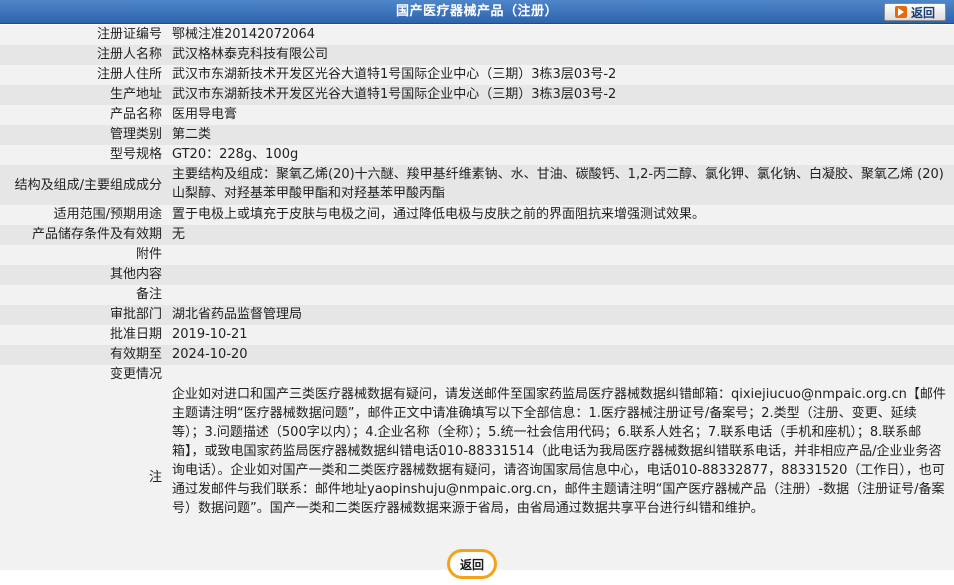 This screenshot has height=585, width=954. Describe the element at coordinates (83, 35) in the screenshot. I see `field-label: 注册证编号` at that location.